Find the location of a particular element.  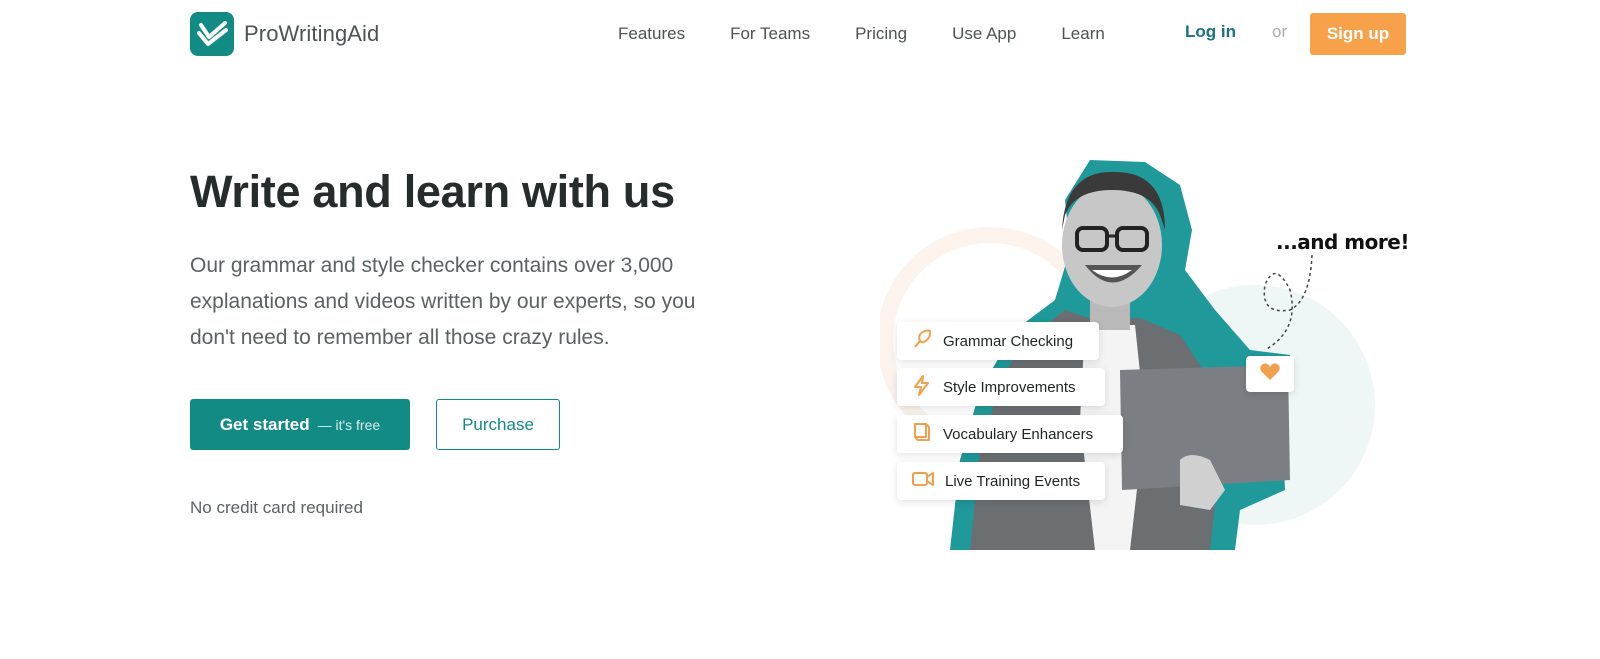

logo-icon is located at coordinates (212, 34).